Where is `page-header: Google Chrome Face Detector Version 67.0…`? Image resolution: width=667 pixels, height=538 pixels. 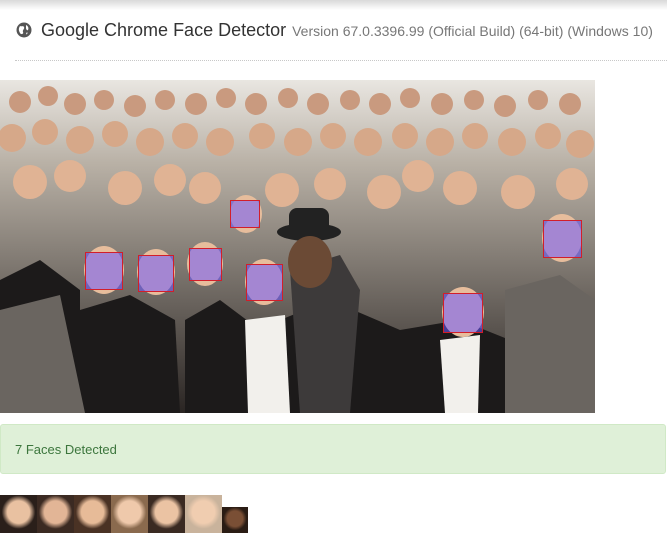 page-header: Google Chrome Face Detector Version 67.0… is located at coordinates (334, 30).